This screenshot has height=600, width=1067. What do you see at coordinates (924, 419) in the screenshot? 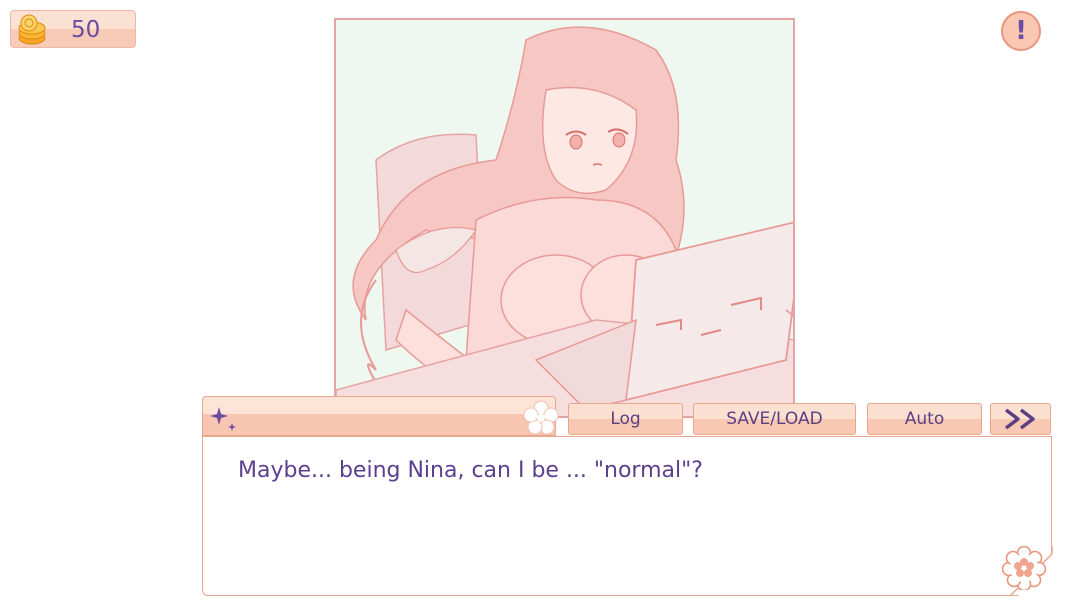
I see `auto-button: Auto` at bounding box center [924, 419].